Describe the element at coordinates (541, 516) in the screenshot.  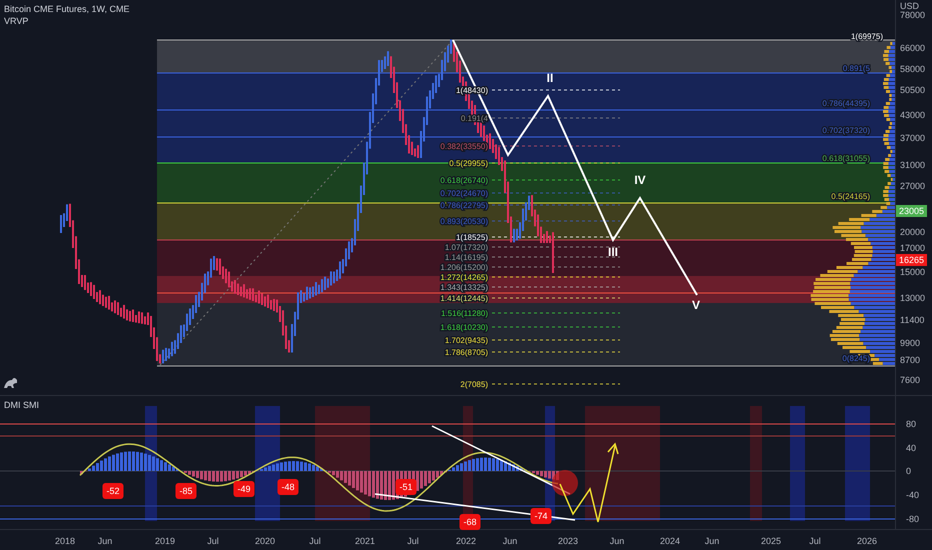
I see `value-badge: -74` at that location.